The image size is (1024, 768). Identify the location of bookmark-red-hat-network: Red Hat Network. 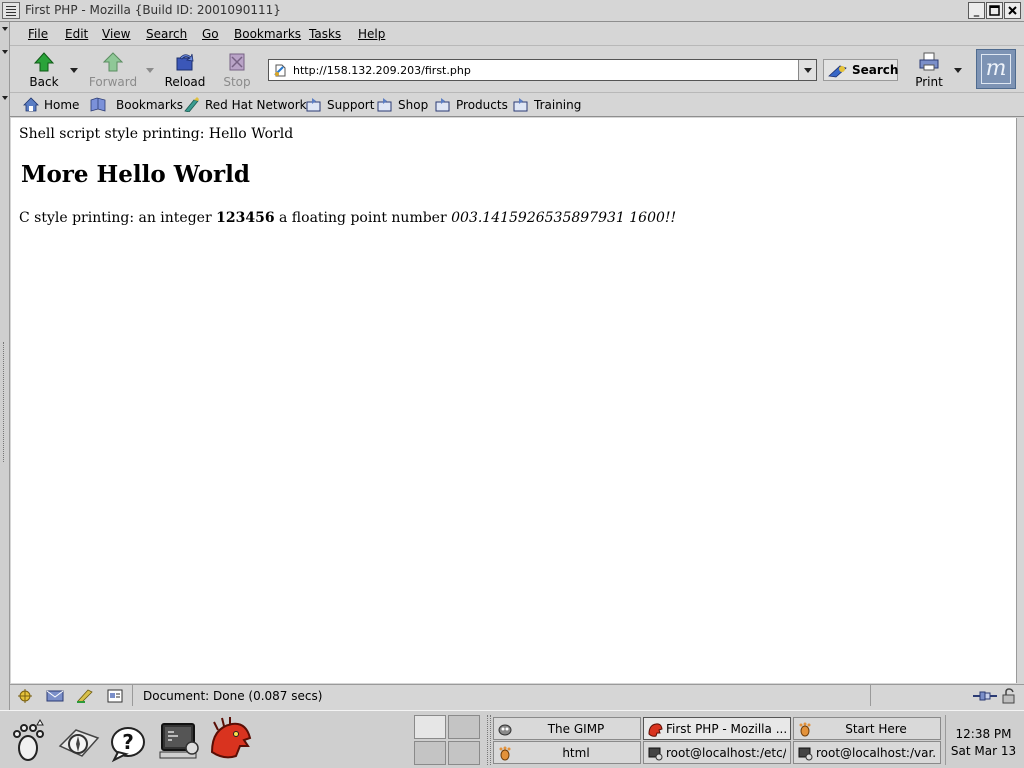
(245, 105).